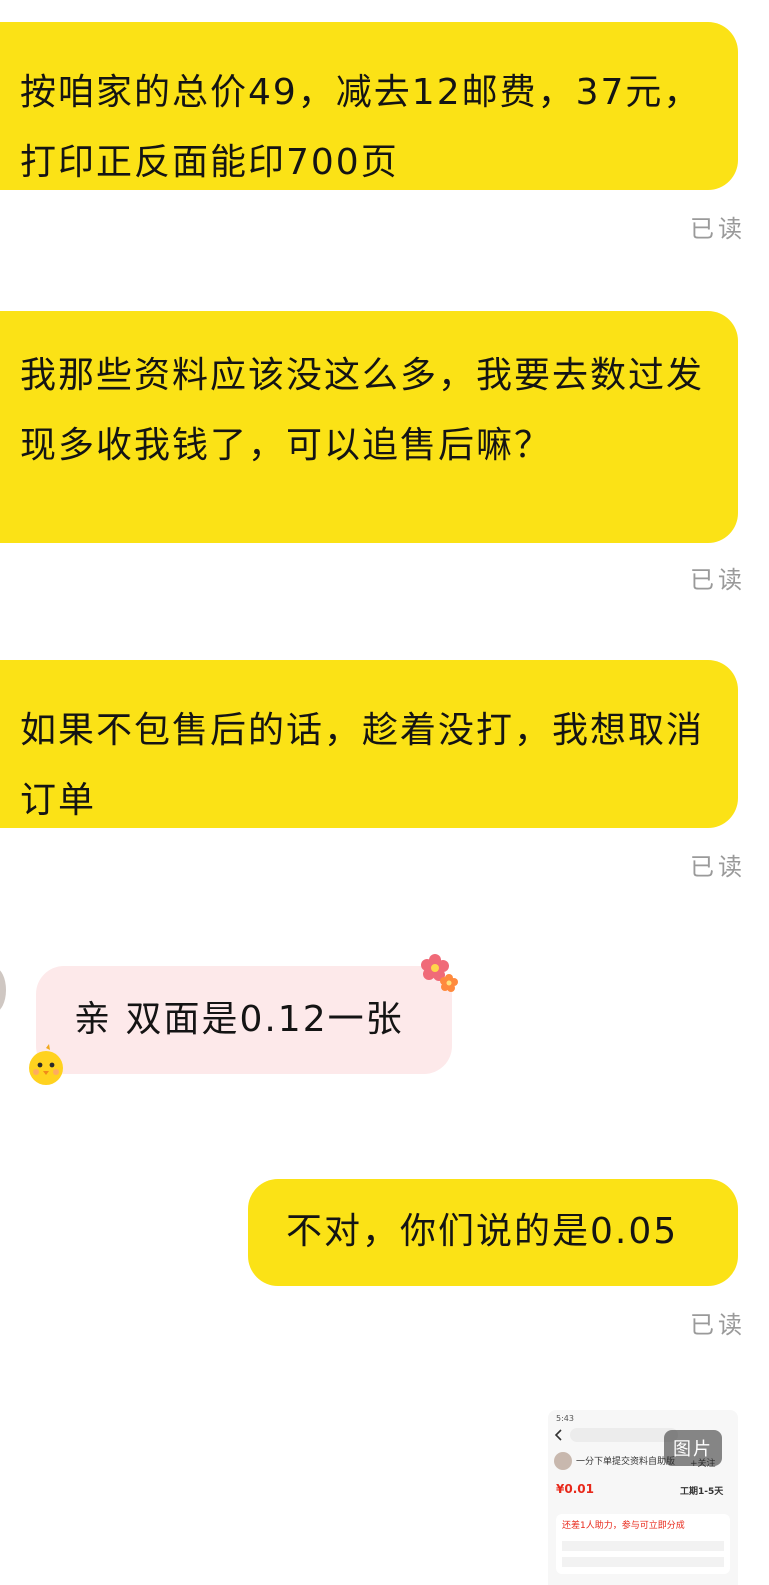 The height and width of the screenshot is (1585, 769). I want to click on message-text: 不对，你们说的是0.05, so click(482, 1231).